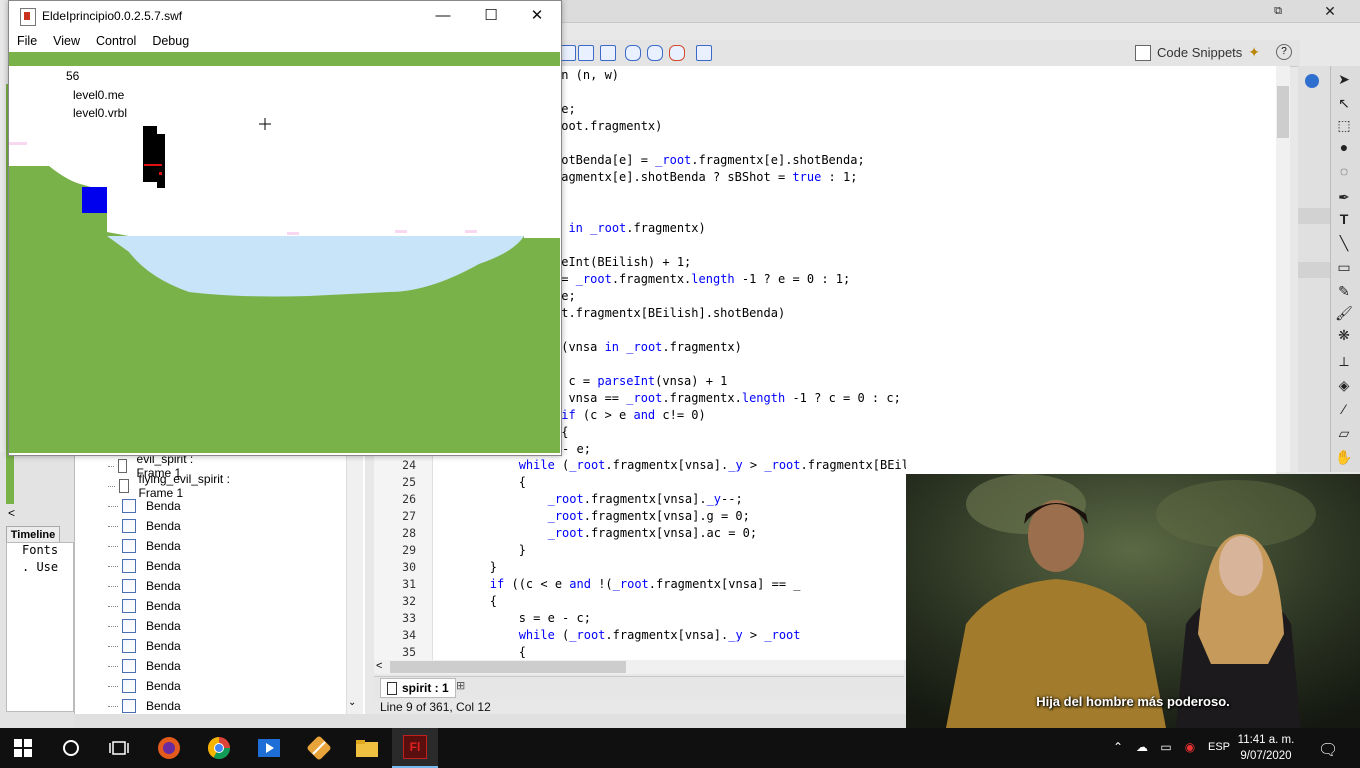 This screenshot has width=1360, height=768. Describe the element at coordinates (18, 143) in the screenshot. I see `pink-cloud` at that location.